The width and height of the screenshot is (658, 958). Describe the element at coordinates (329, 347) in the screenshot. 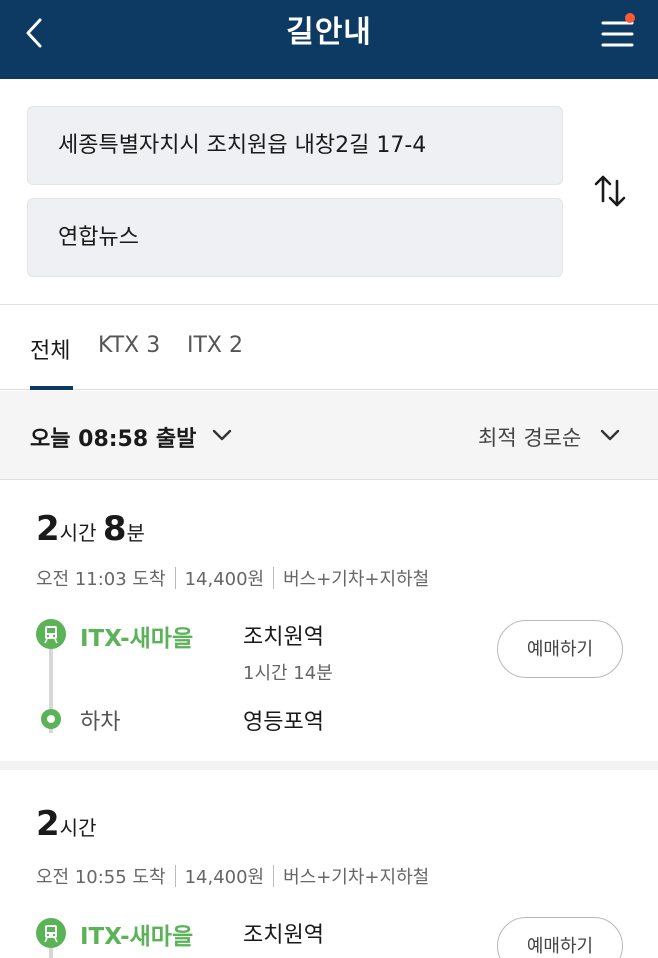

I see `transport-tabs: 전체 KTX 3 ITX 2` at that location.